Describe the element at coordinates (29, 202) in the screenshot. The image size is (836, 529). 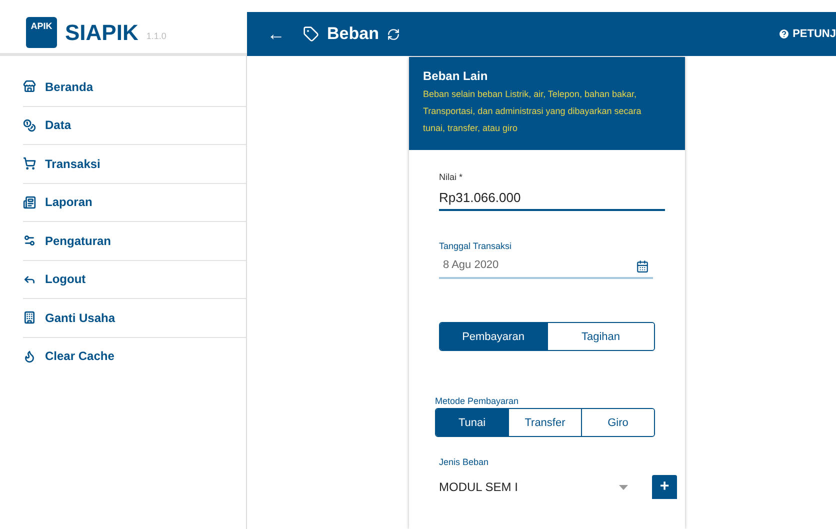
I see `newspaper-icon` at that location.